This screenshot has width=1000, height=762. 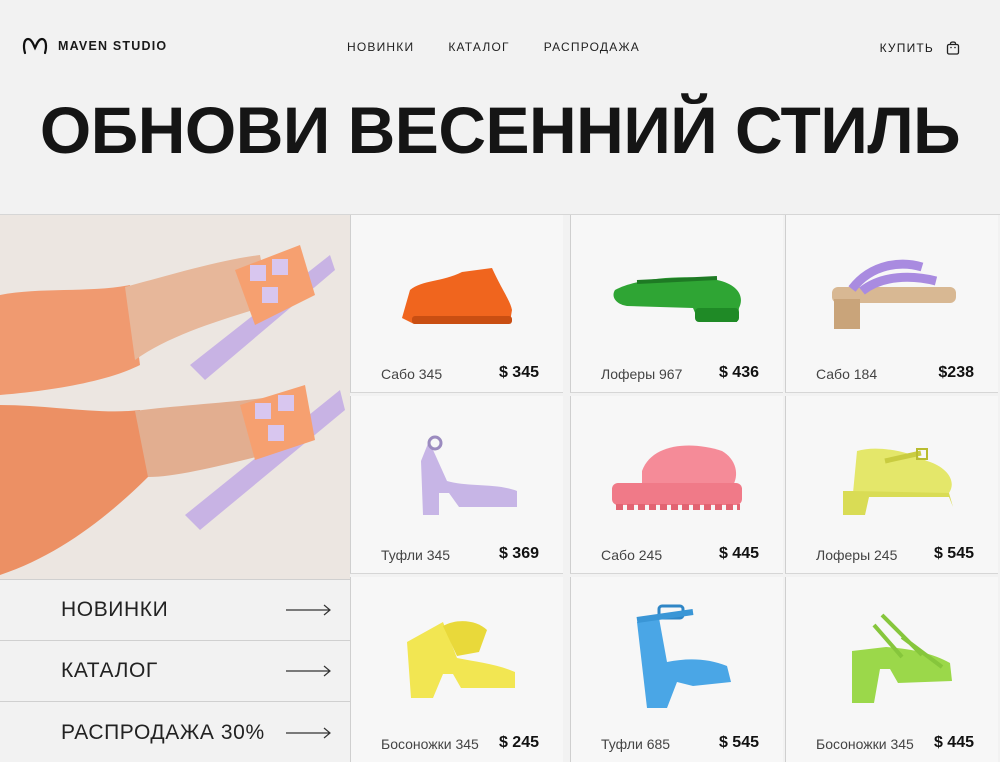 What do you see at coordinates (380, 47) in the screenshot?
I see `nav-item-new: НОВИНКИ` at bounding box center [380, 47].